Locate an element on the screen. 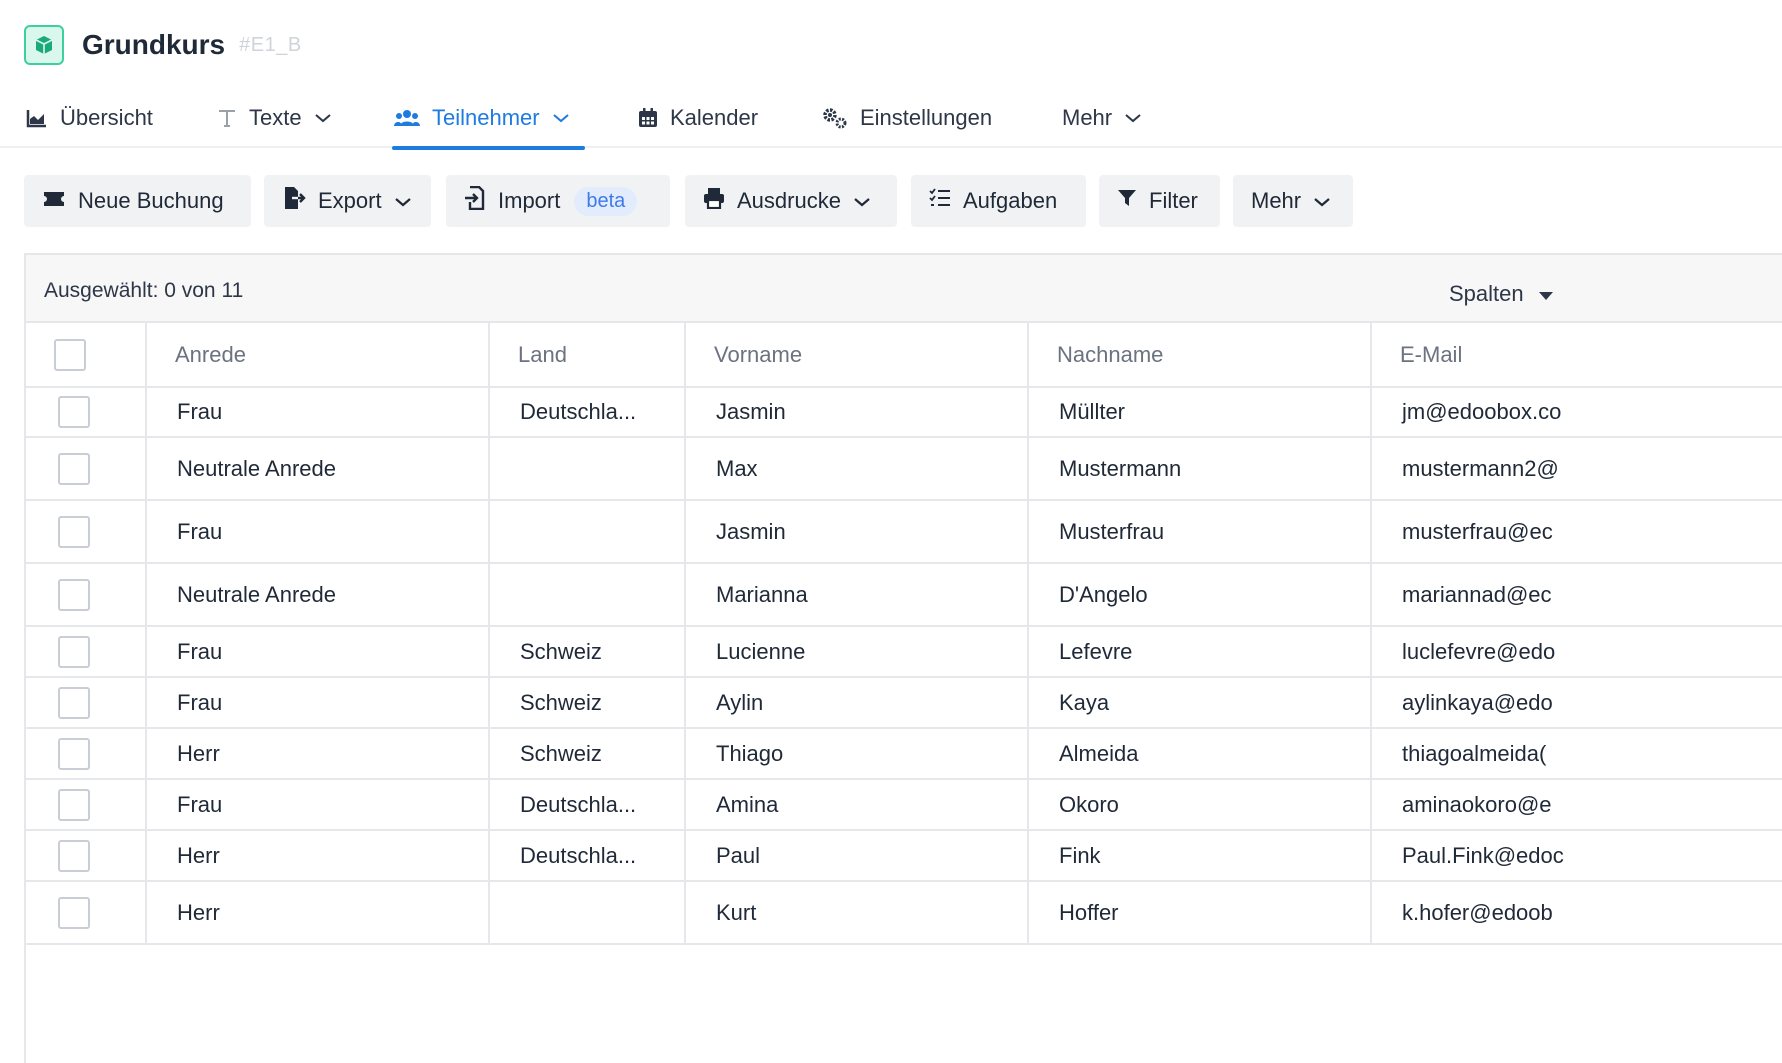  cogs-icon is located at coordinates (835, 118).